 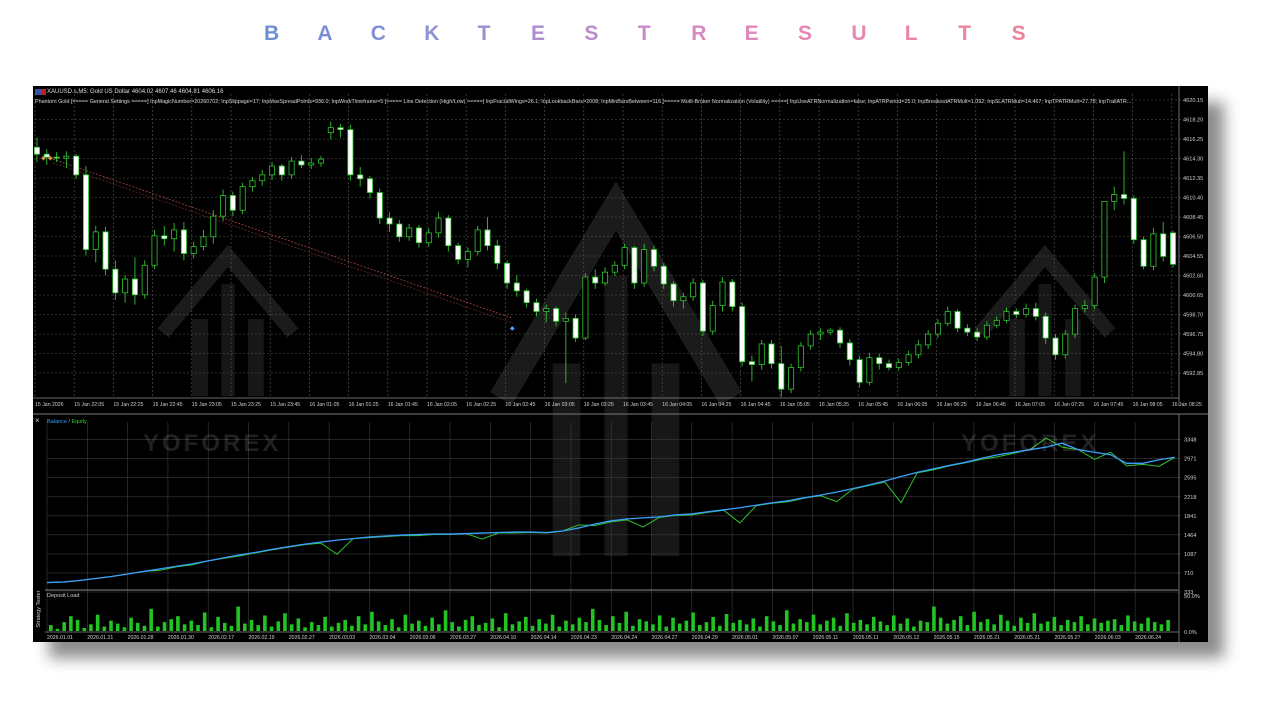 I want to click on strategy-tester-tab: Strategy Tester, so click(x=39, y=609).